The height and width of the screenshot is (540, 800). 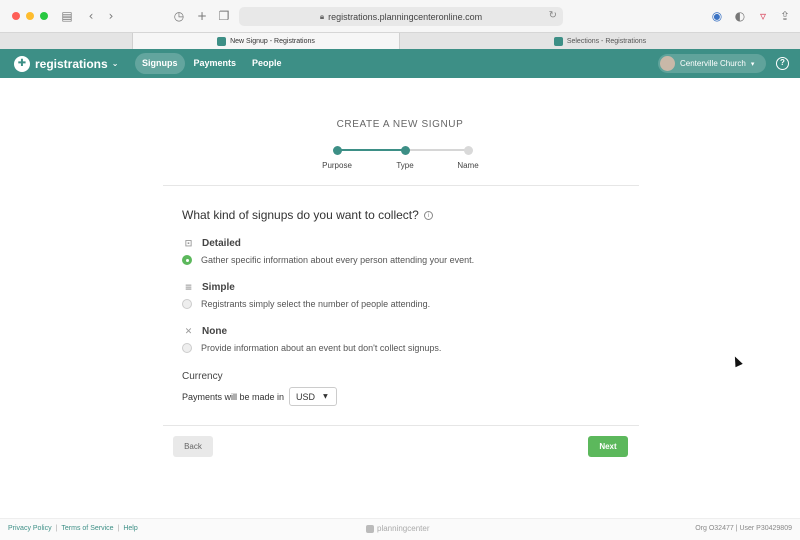 I want to click on avatar, so click(x=667, y=63).